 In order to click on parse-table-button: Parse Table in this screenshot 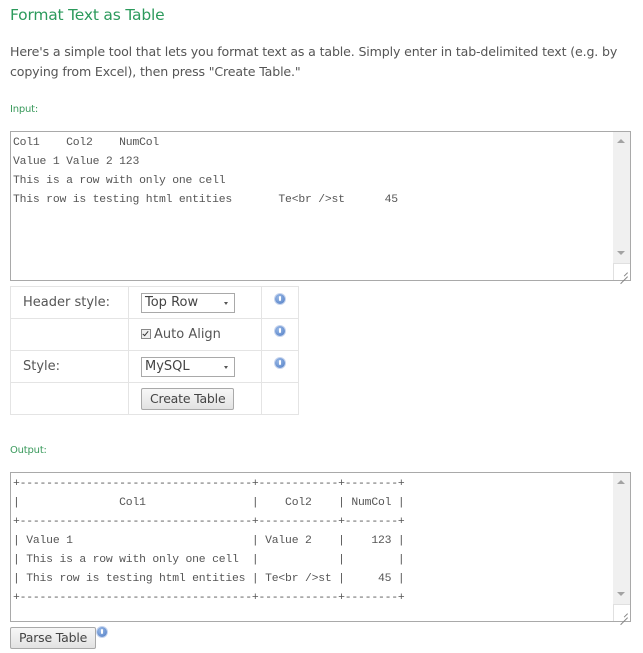, I will do `click(53, 638)`.